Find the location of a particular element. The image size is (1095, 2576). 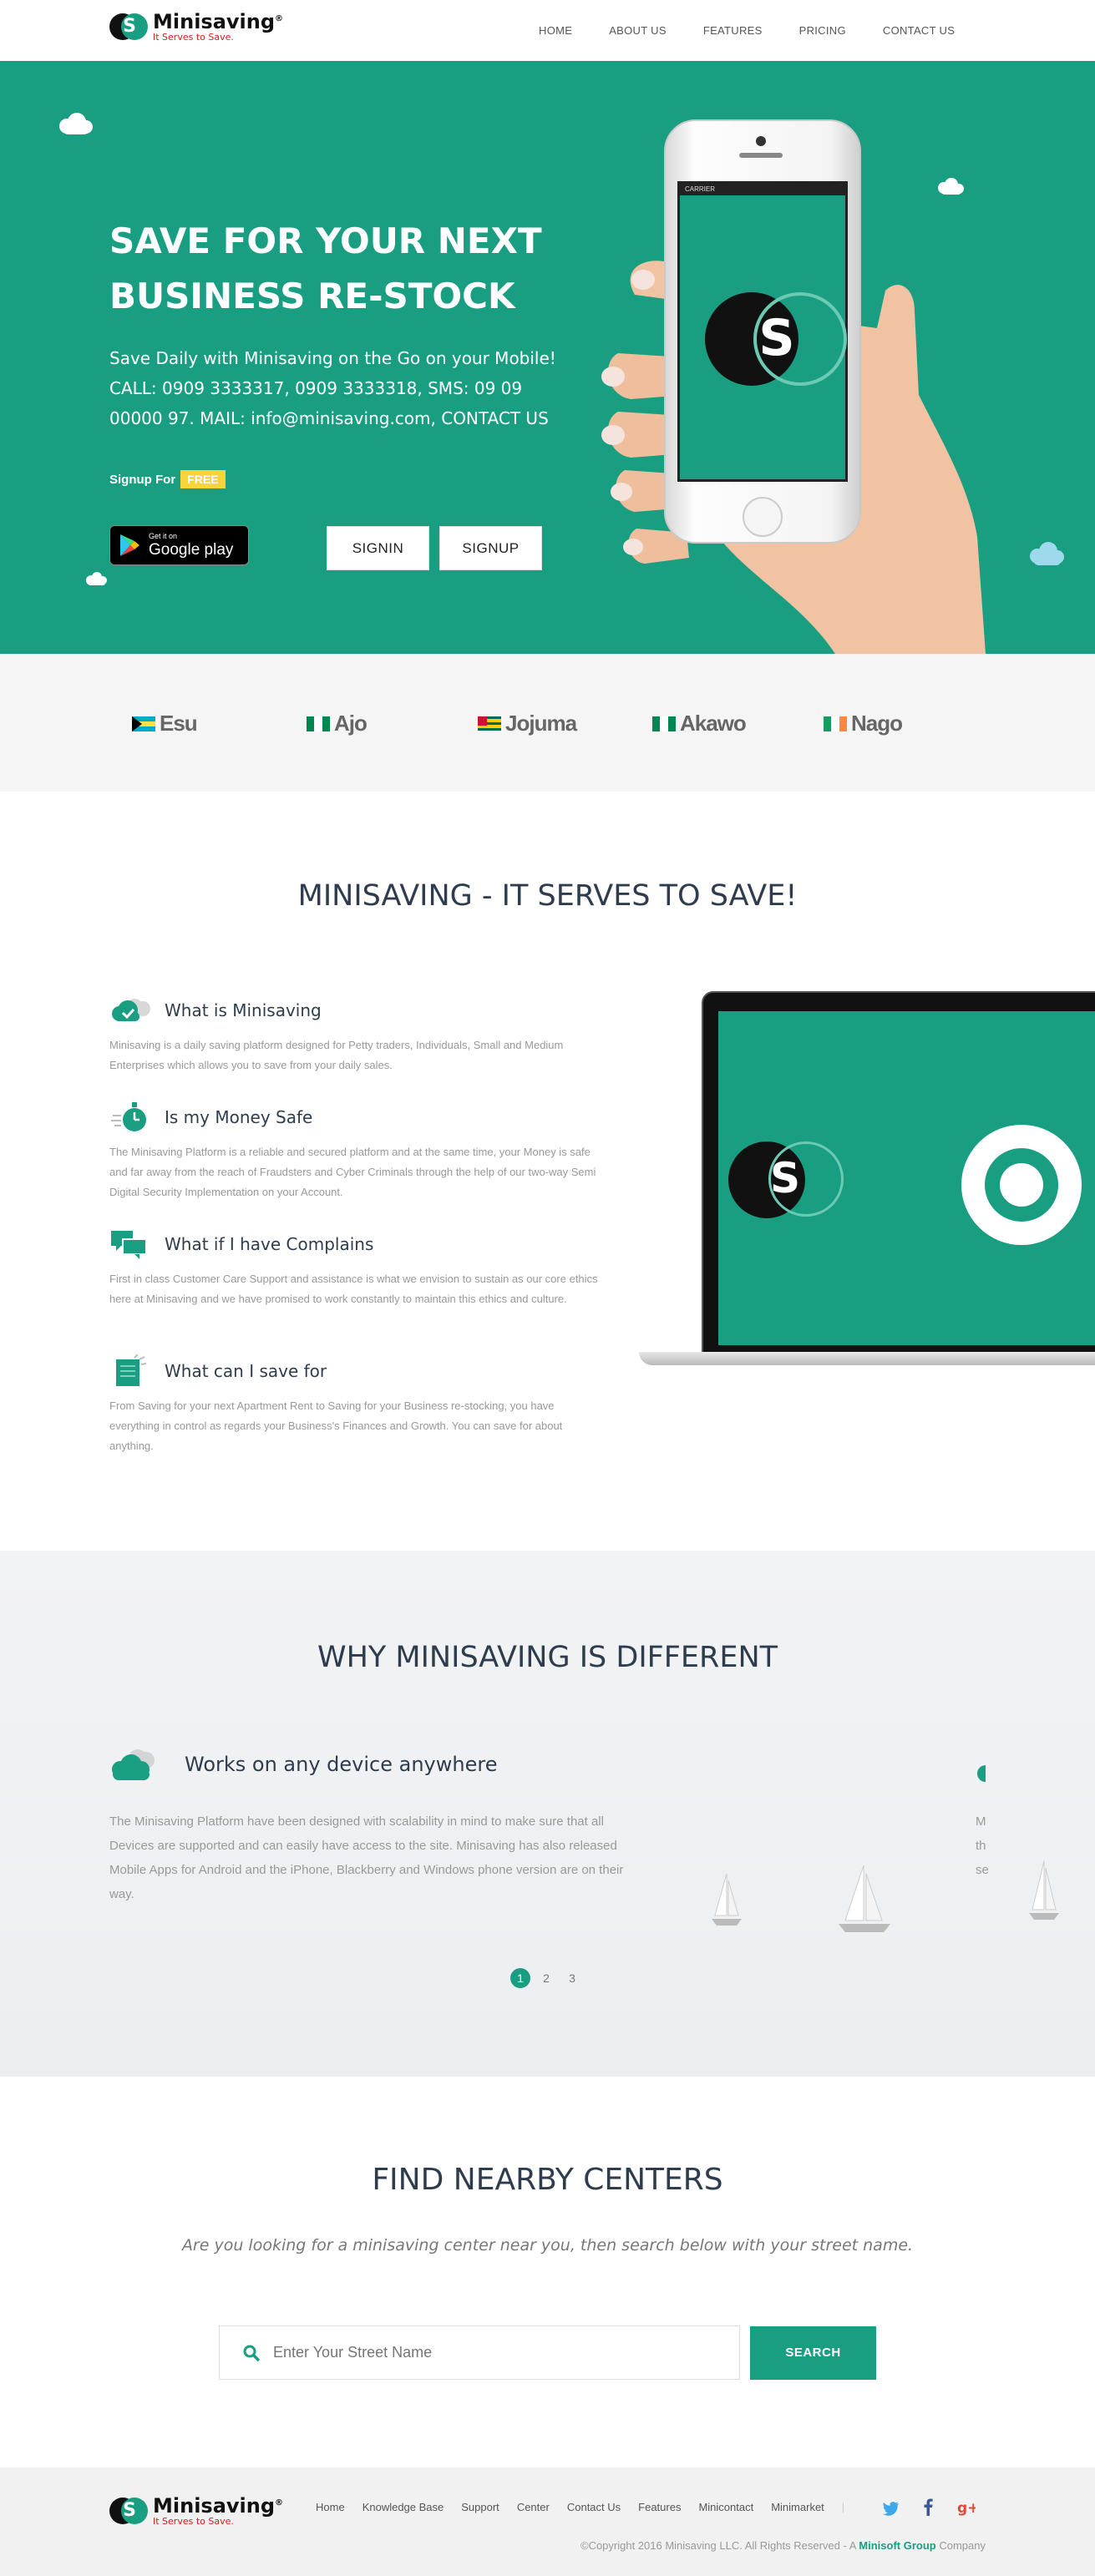

street-search-field is located at coordinates (479, 2352).